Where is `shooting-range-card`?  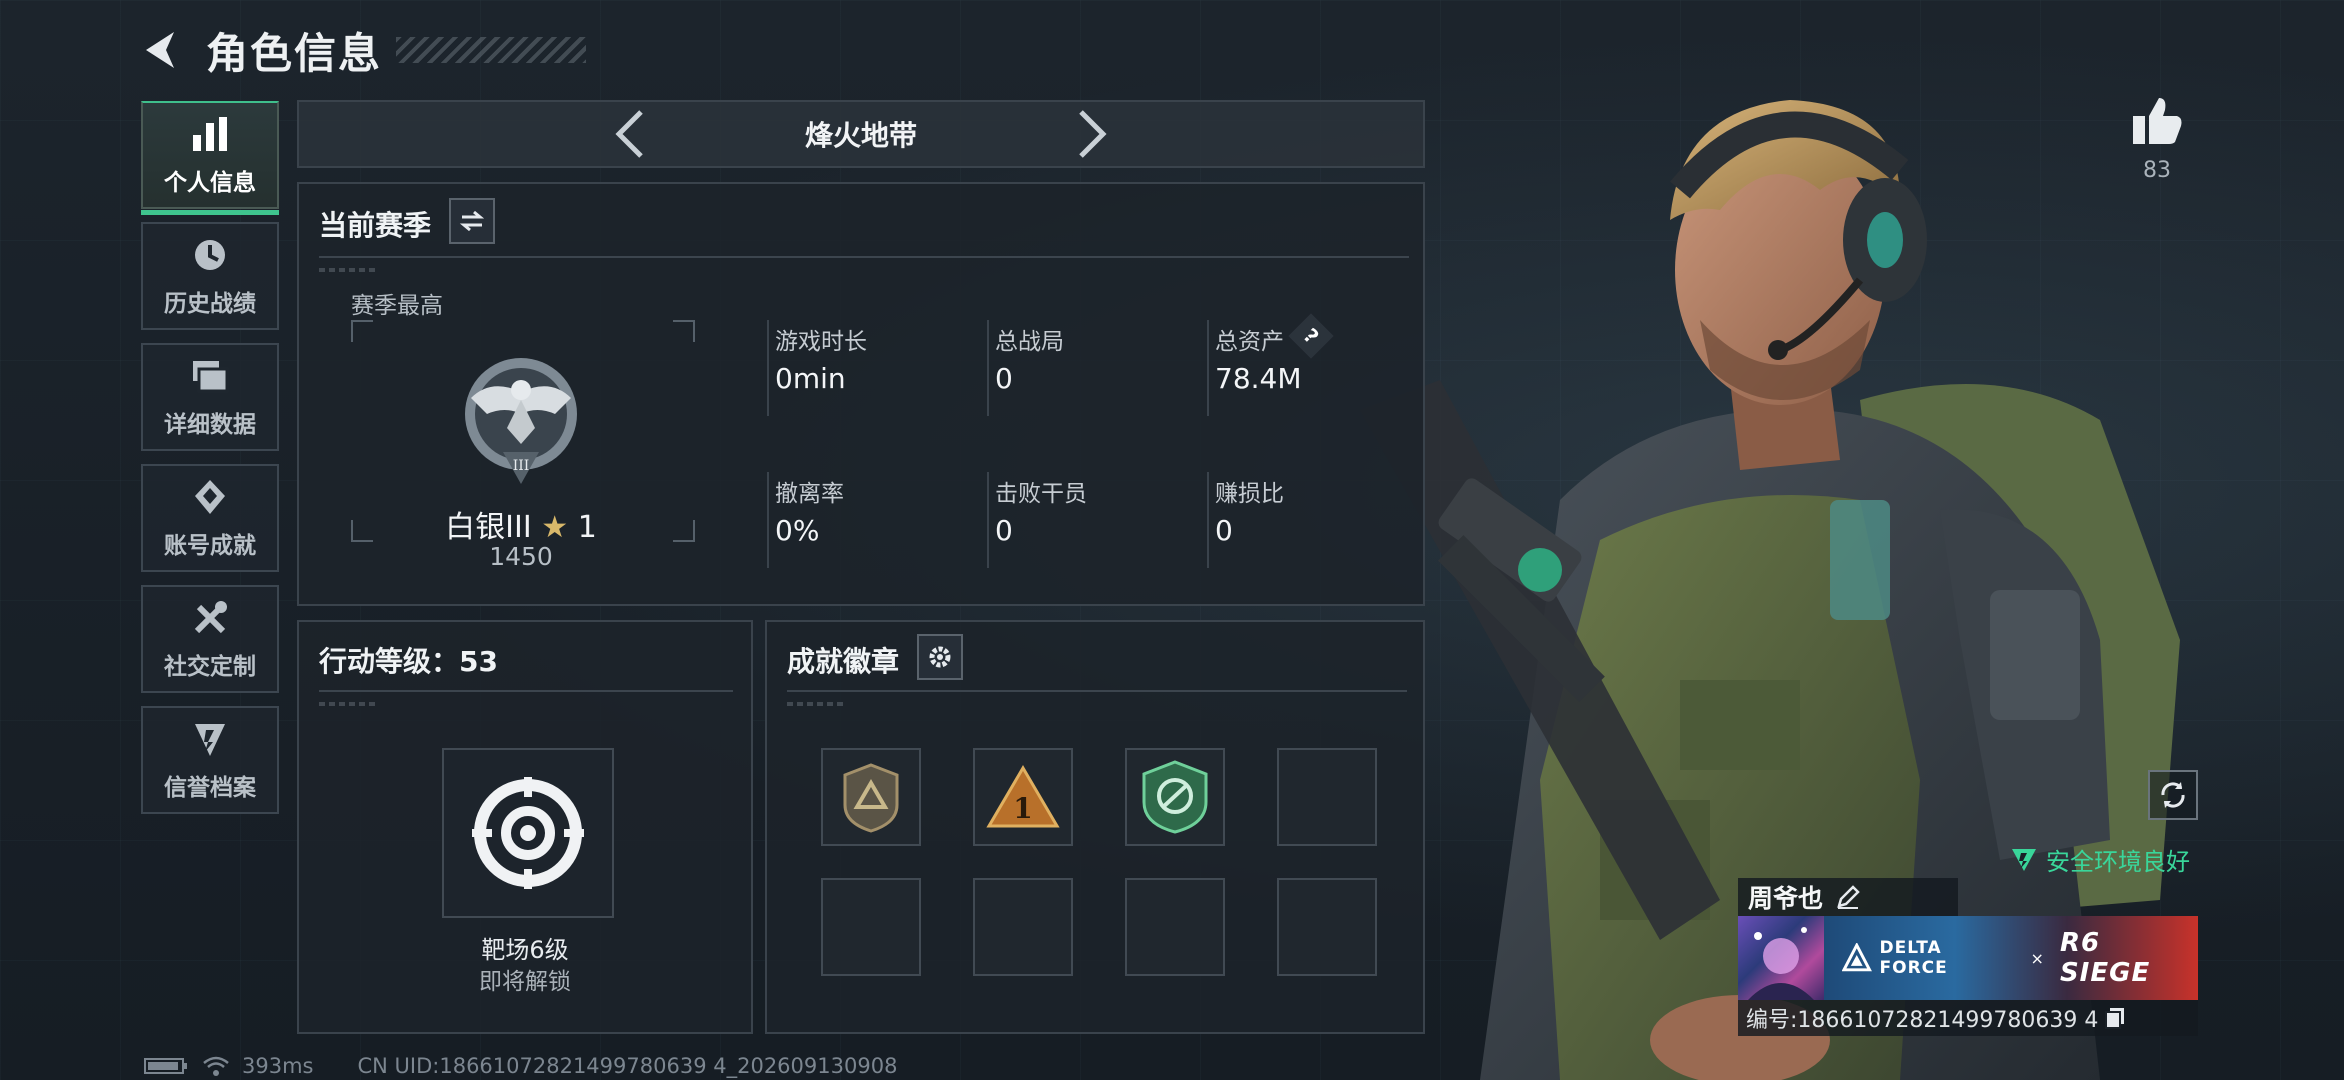
shooting-range-card is located at coordinates (528, 833).